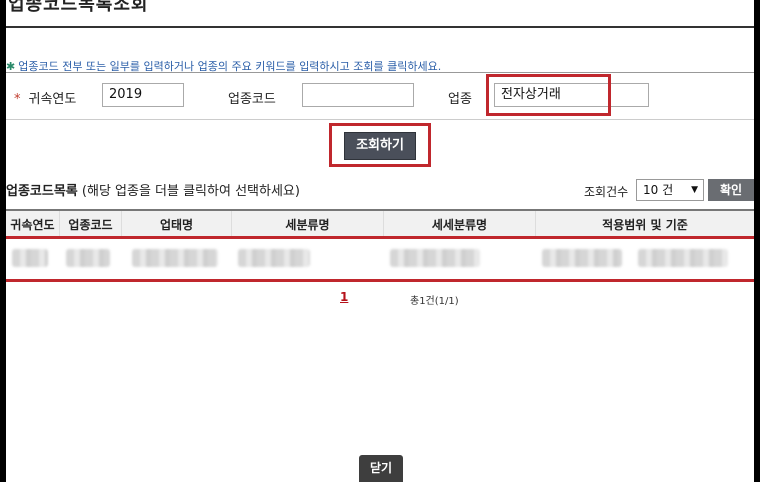  I want to click on column-header-year: 귀속연도, so click(33, 225).